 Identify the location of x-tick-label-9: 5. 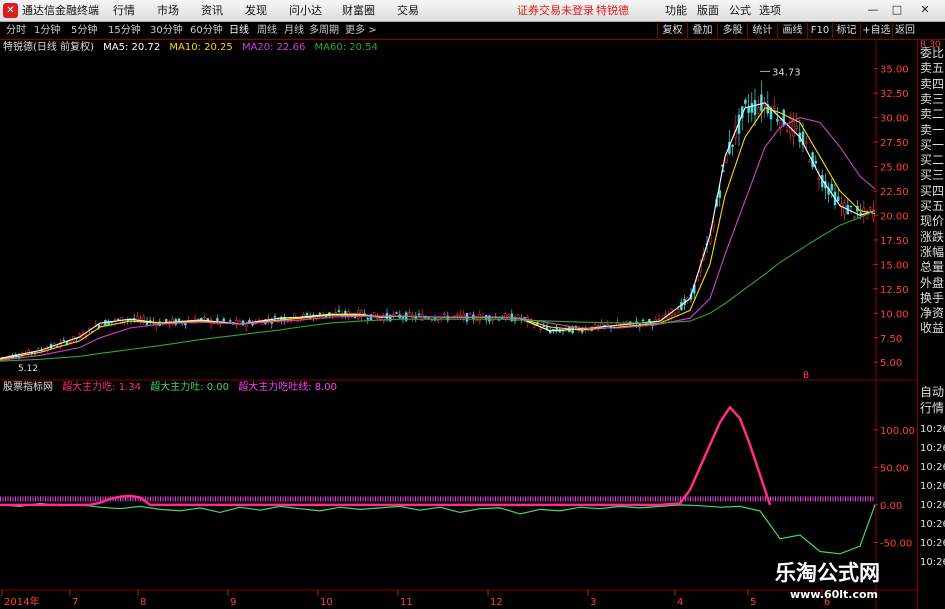
(753, 602).